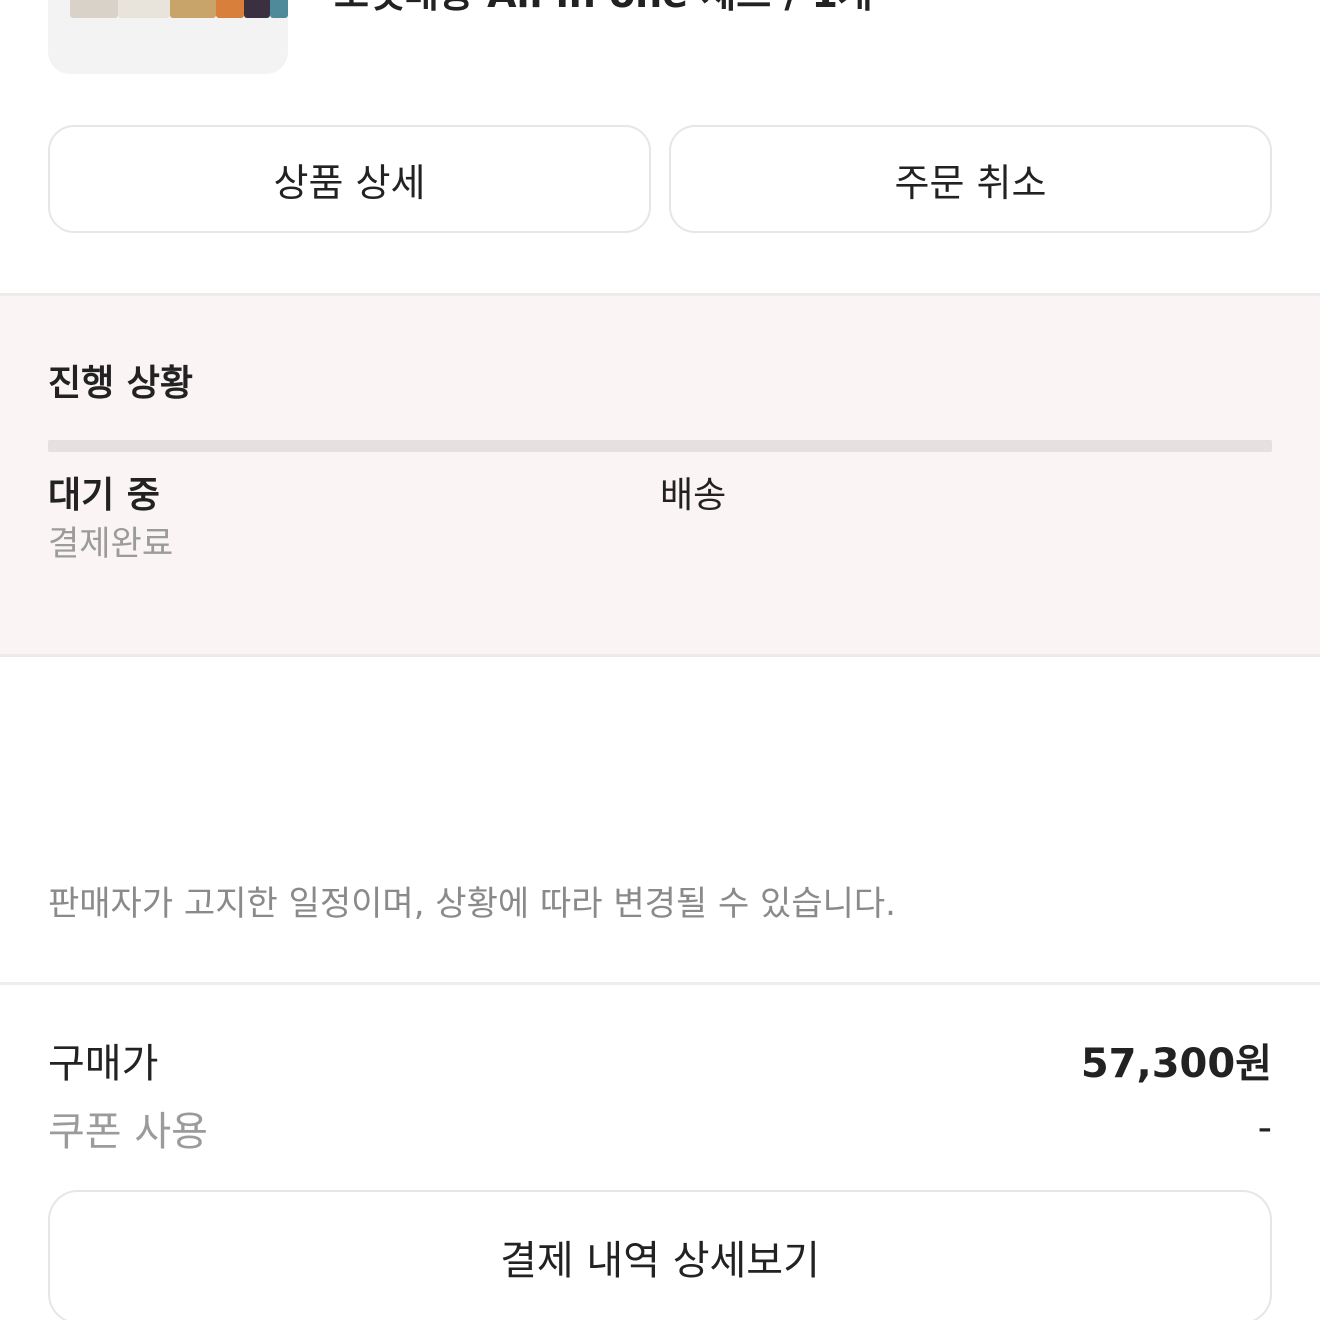  What do you see at coordinates (970, 179) in the screenshot?
I see `cancel-order-button: 주문 취소` at bounding box center [970, 179].